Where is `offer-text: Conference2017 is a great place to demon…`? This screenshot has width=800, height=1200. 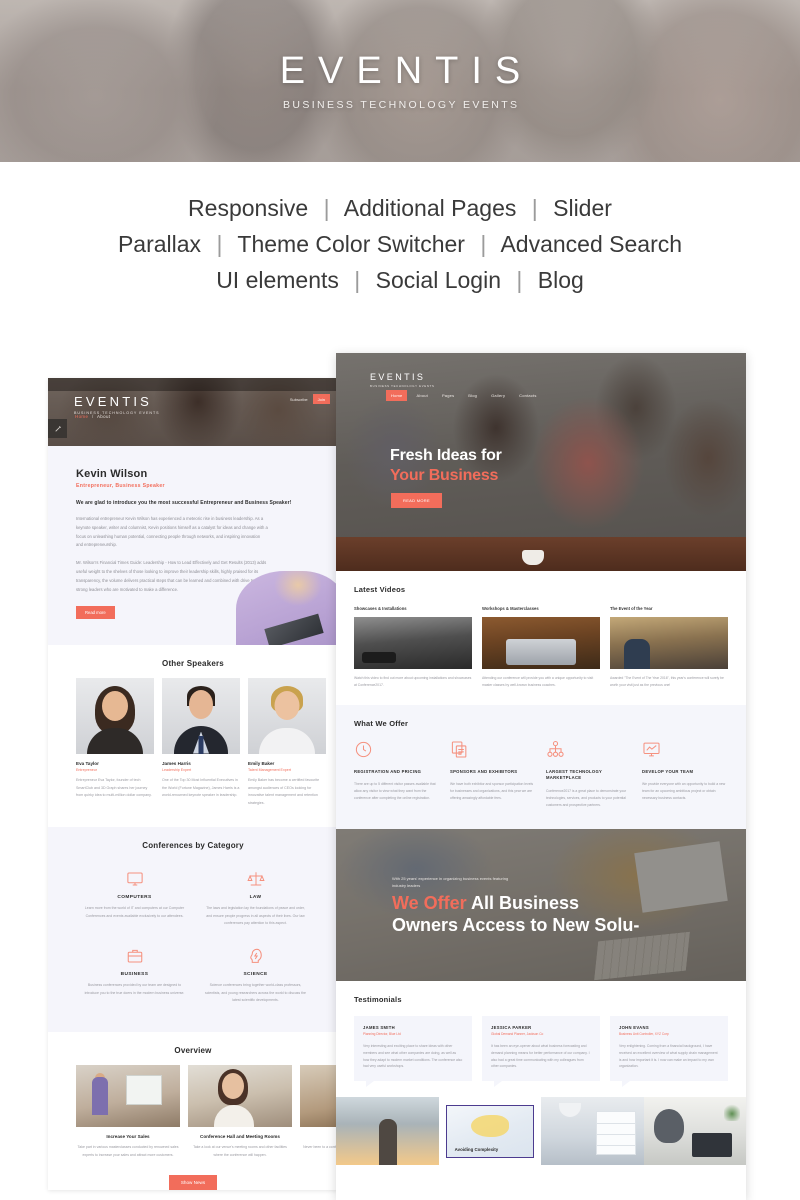
offer-text: Conference2017 is a great place to demon… is located at coordinates (586, 798).